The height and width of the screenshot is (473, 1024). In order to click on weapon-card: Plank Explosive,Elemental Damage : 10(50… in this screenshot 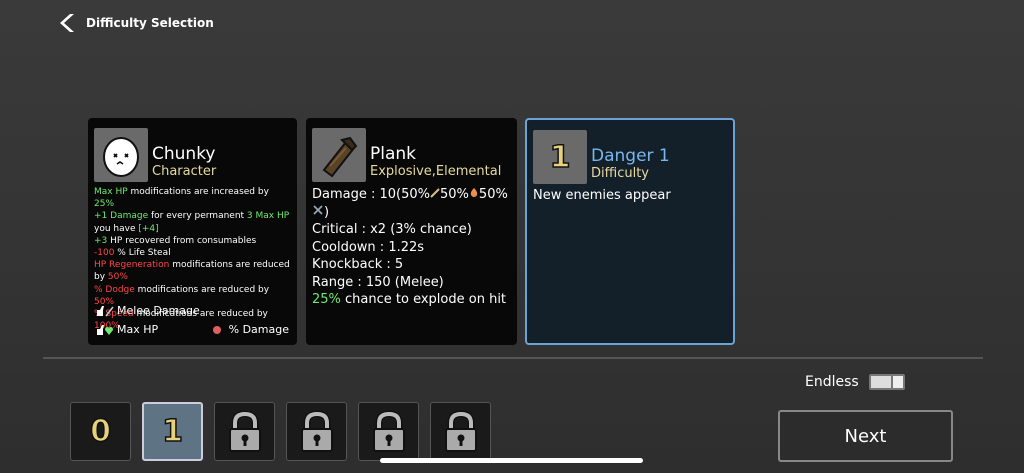, I will do `click(411, 231)`.